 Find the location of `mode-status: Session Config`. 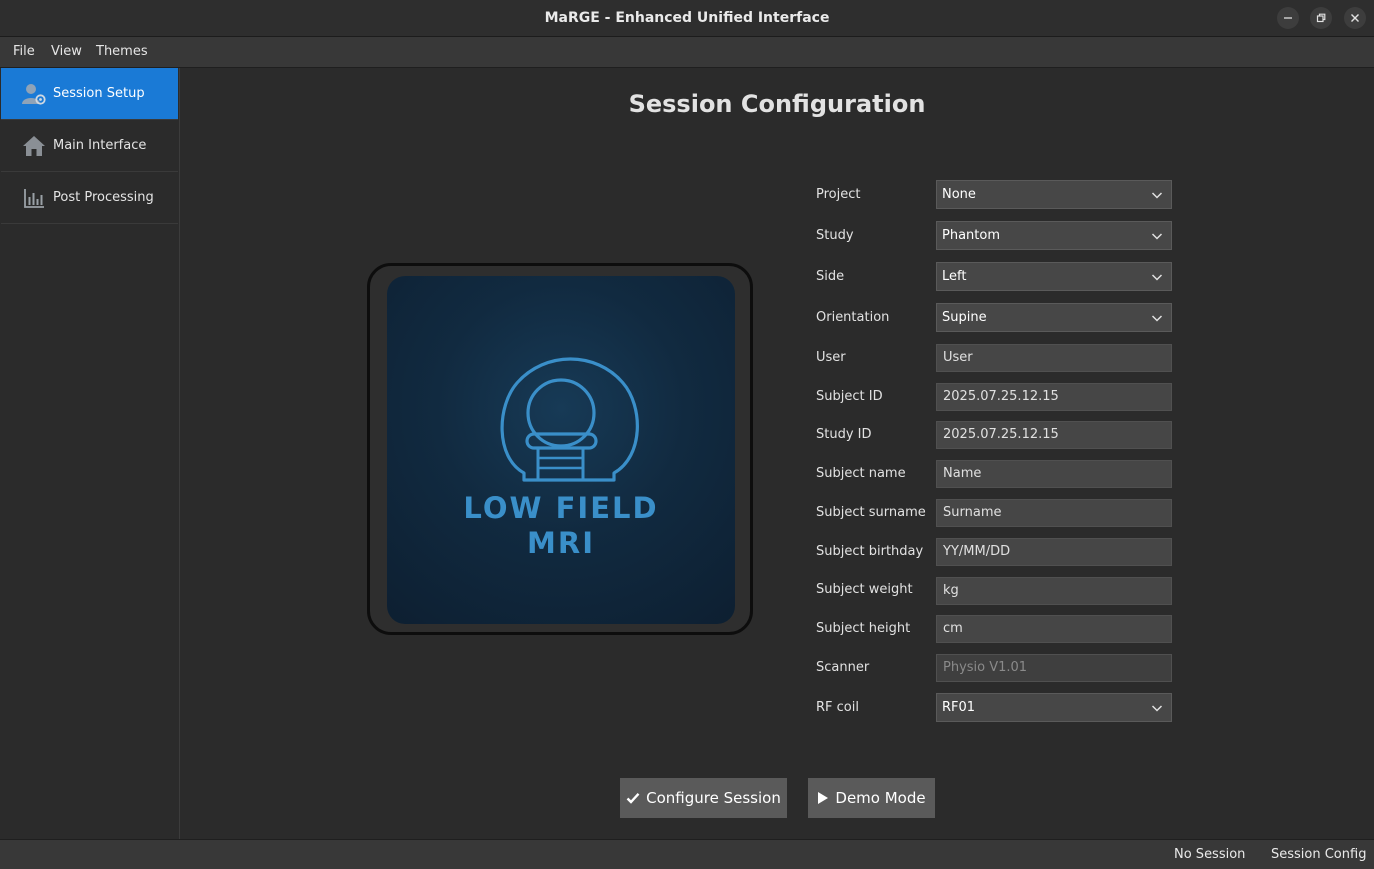

mode-status: Session Config is located at coordinates (1319, 854).